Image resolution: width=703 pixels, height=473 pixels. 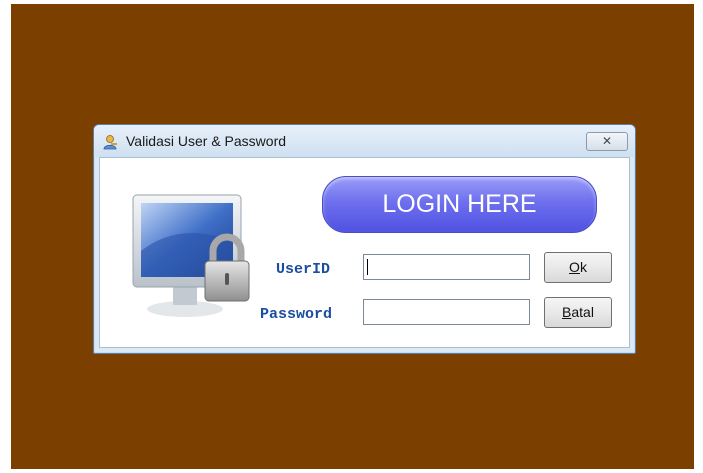 I want to click on title-bar: Validasi User & Password ✕, so click(x=364, y=141).